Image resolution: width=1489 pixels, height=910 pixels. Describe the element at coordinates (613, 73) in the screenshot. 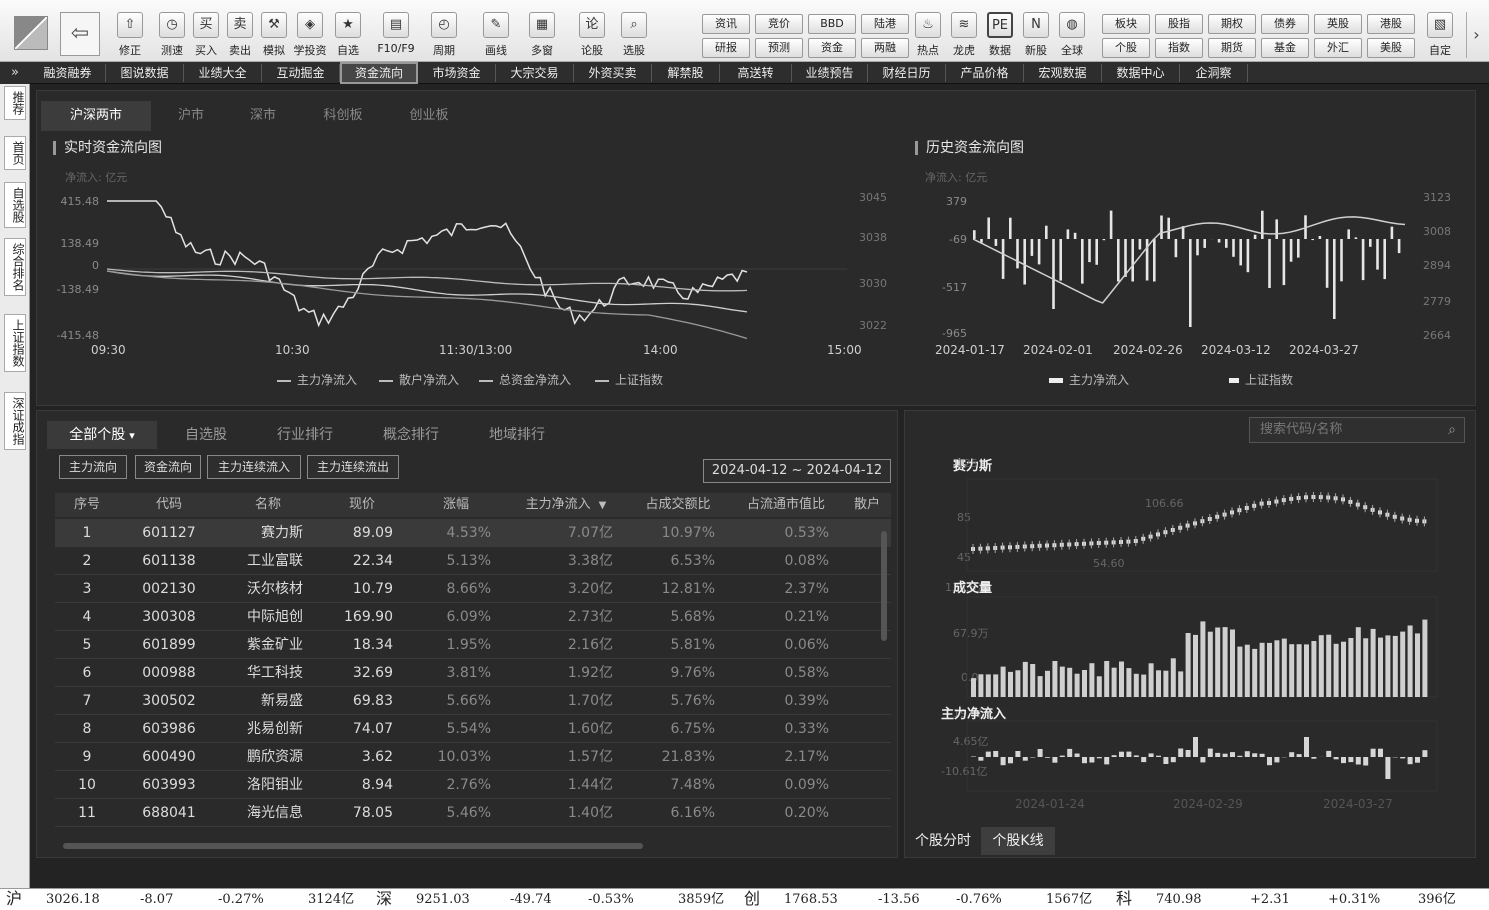

I see `nav-item-7: 外资买卖` at that location.